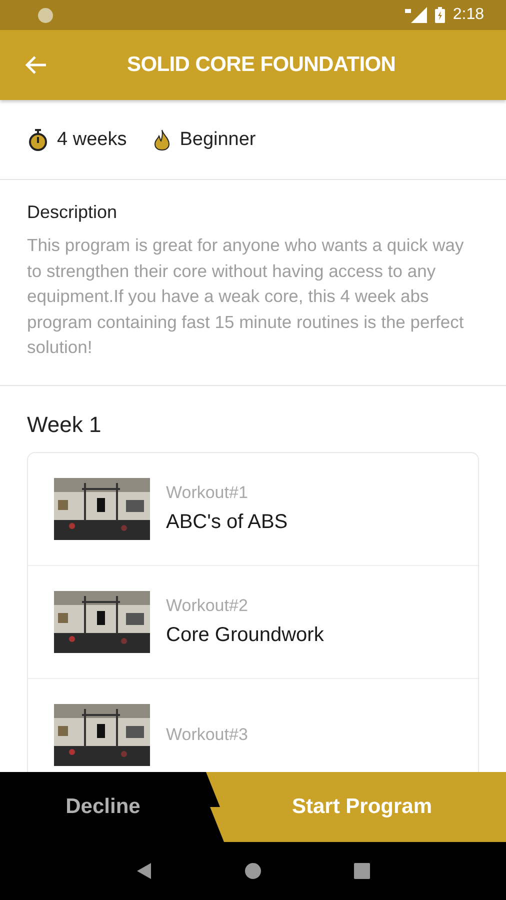 This screenshot has height=900, width=506. What do you see at coordinates (144, 871) in the screenshot?
I see `back-icon` at bounding box center [144, 871].